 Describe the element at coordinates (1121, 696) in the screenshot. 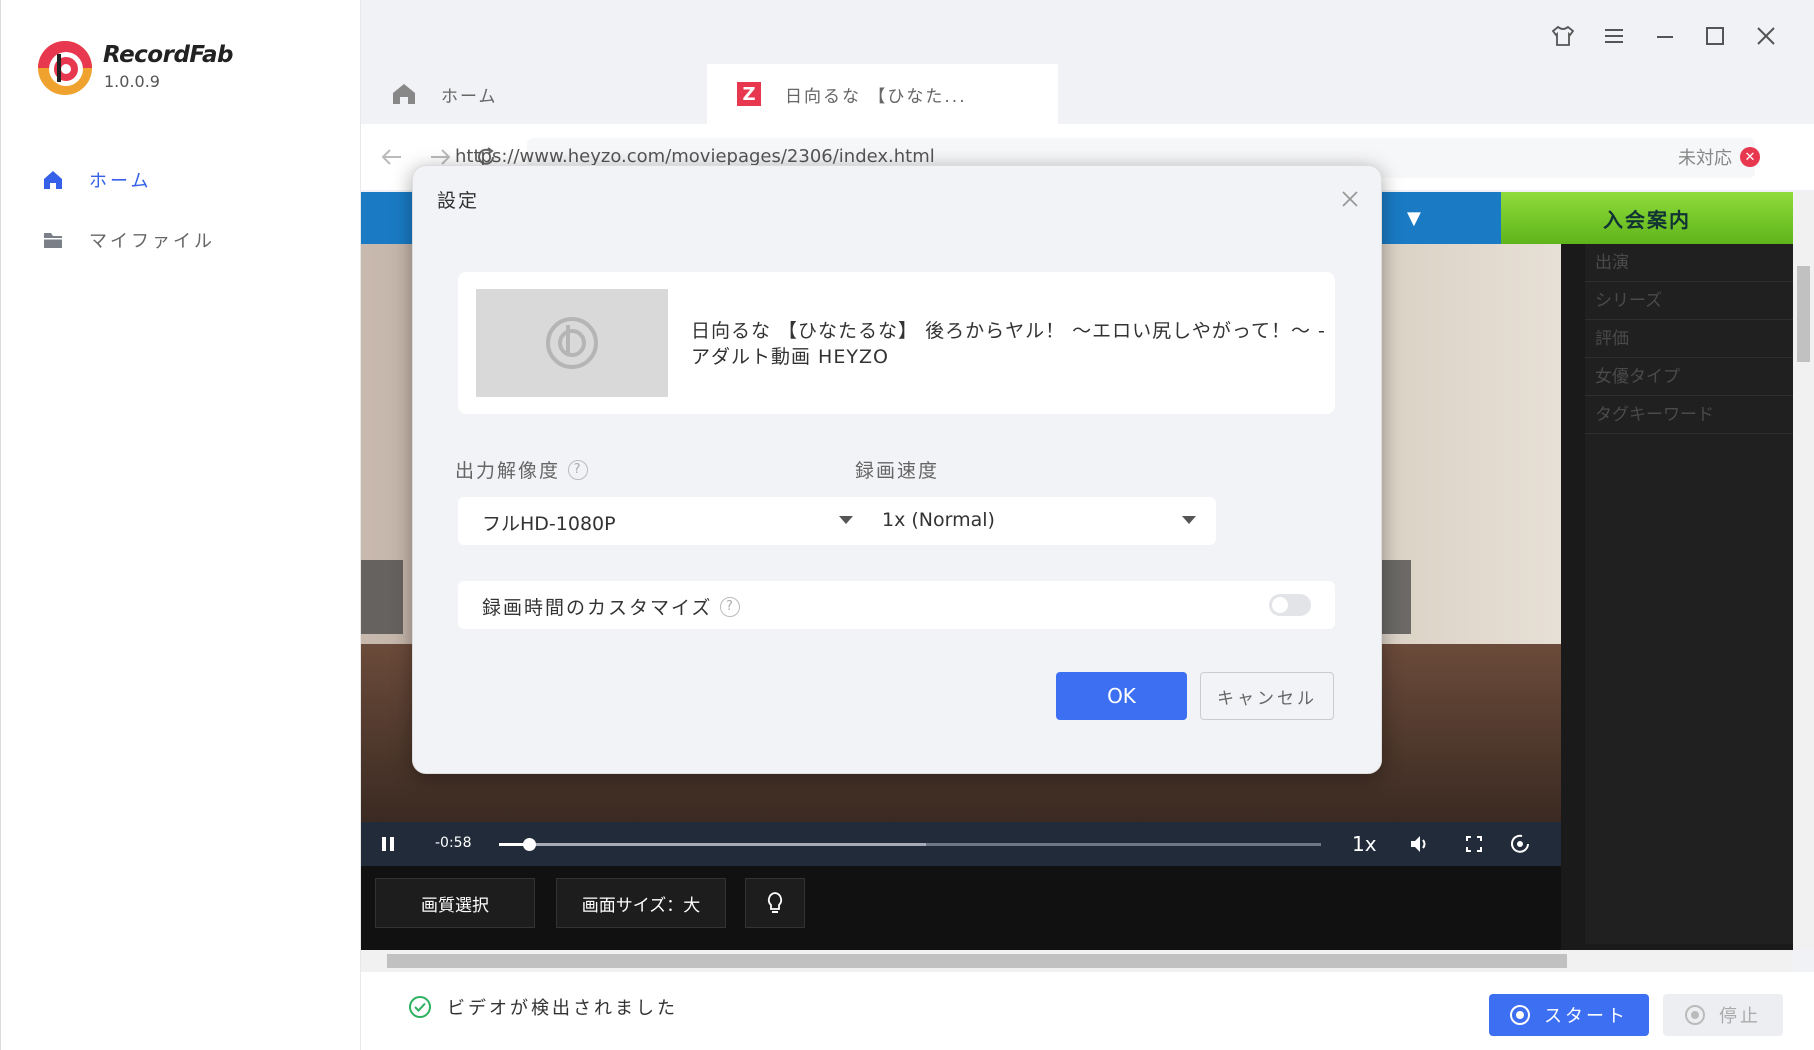

I see `ok-button: OK` at that location.